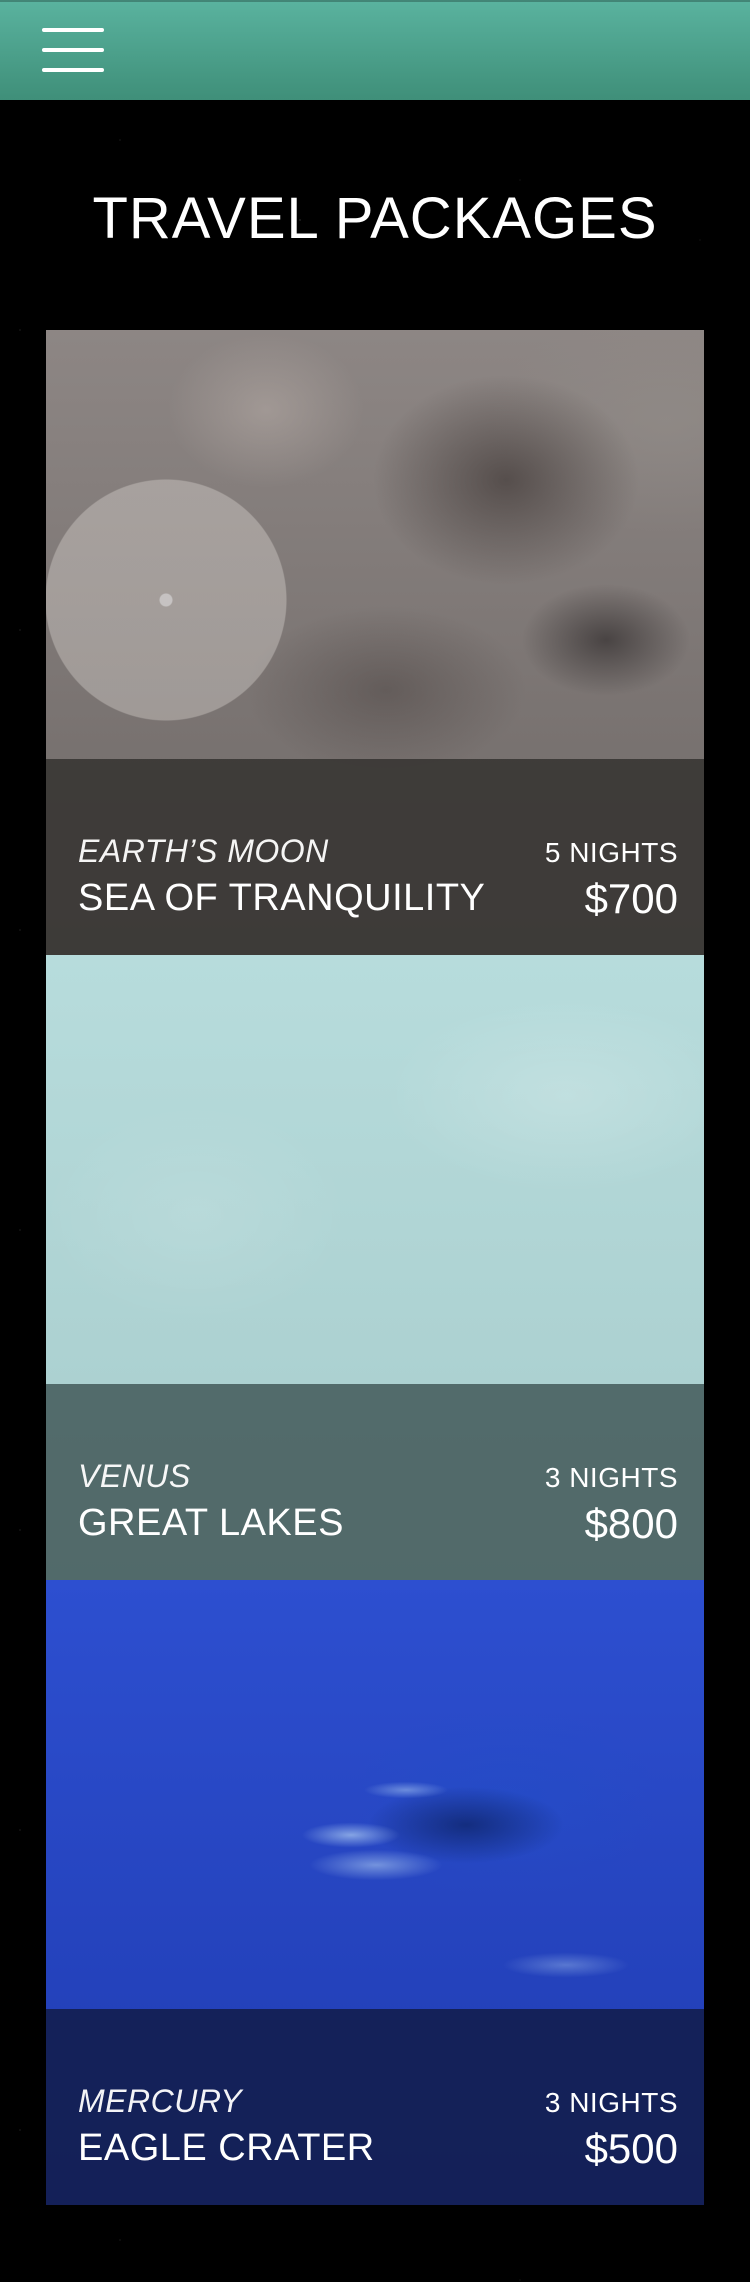  What do you see at coordinates (631, 898) in the screenshot?
I see `package-price: $700` at bounding box center [631, 898].